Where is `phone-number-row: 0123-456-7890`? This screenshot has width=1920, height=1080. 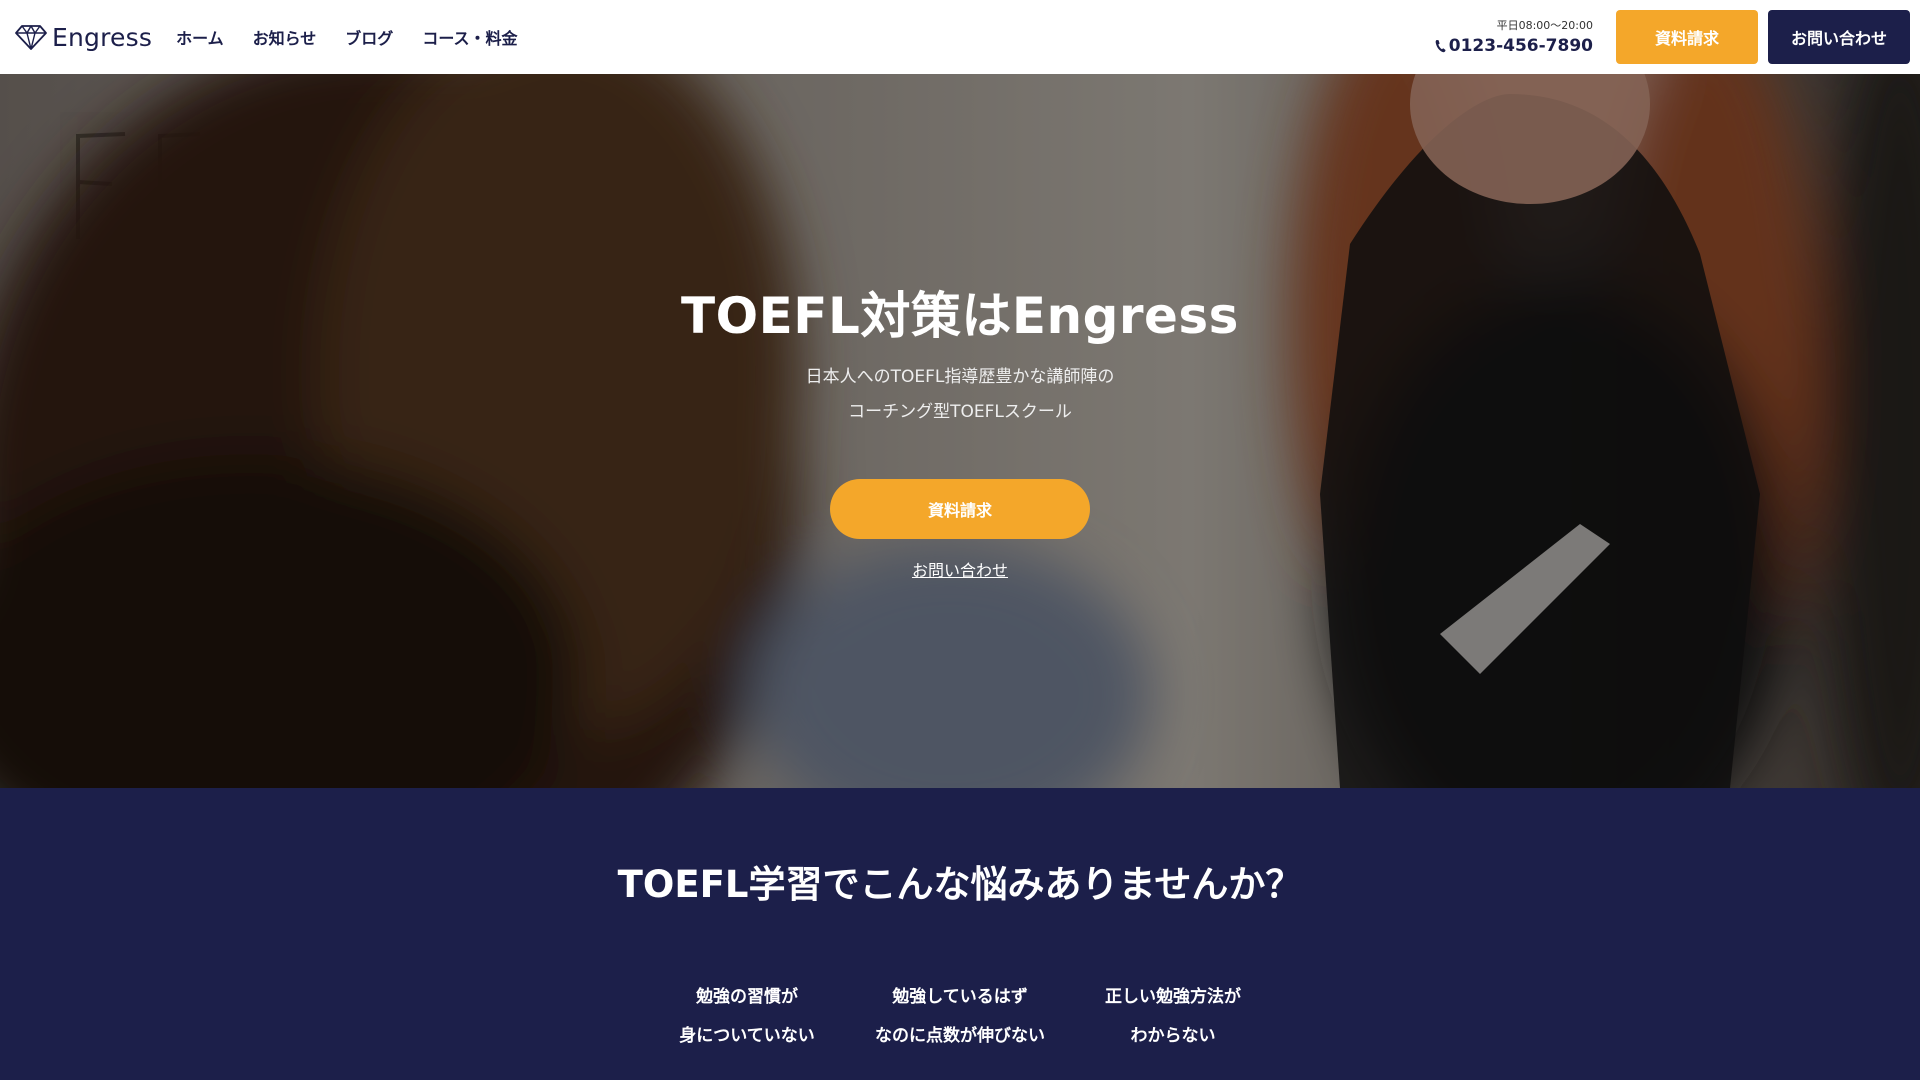
phone-number-row: 0123-456-7890 is located at coordinates (1514, 46).